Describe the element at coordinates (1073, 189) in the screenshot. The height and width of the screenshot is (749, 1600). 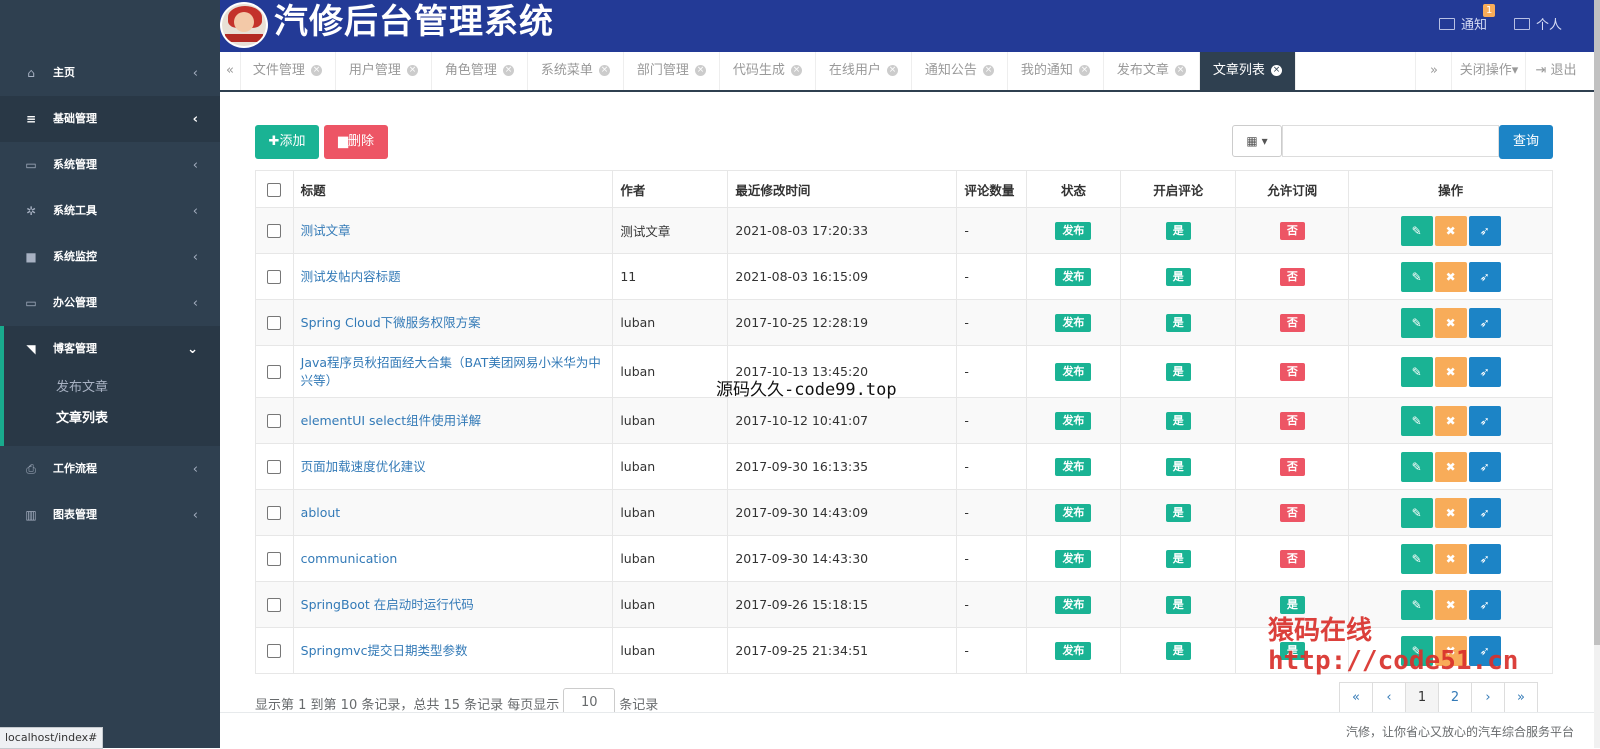
I see `col-header-status: 状态` at that location.